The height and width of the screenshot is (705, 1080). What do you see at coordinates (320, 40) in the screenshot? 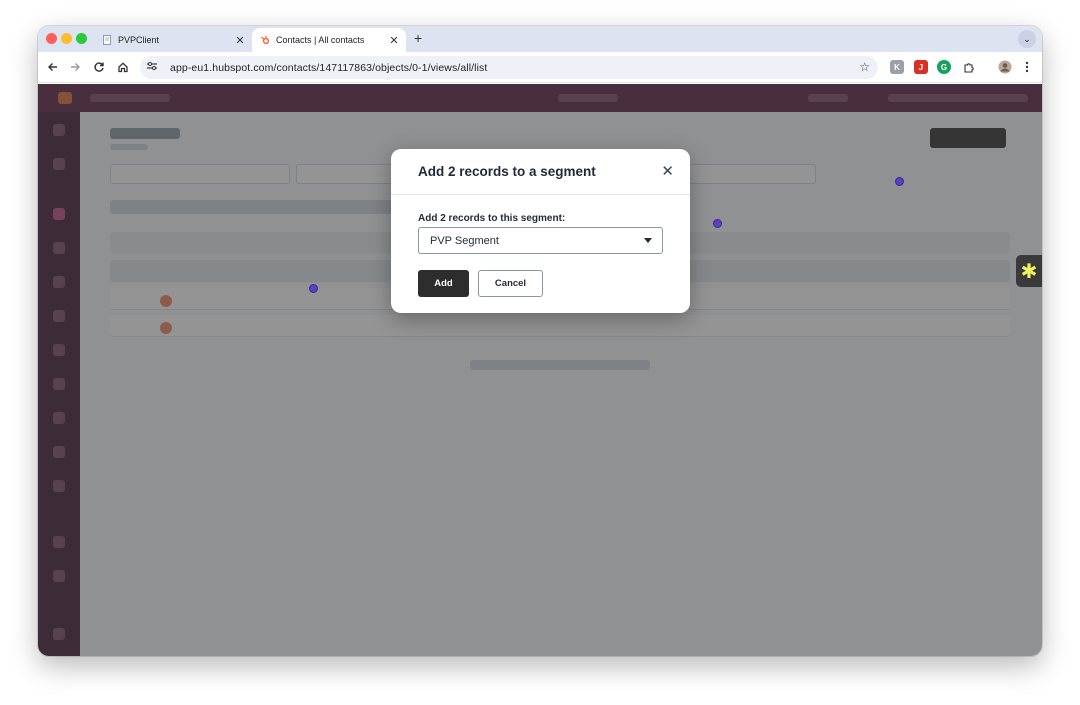
I see `tab-title: Contacts | All contacts` at bounding box center [320, 40].